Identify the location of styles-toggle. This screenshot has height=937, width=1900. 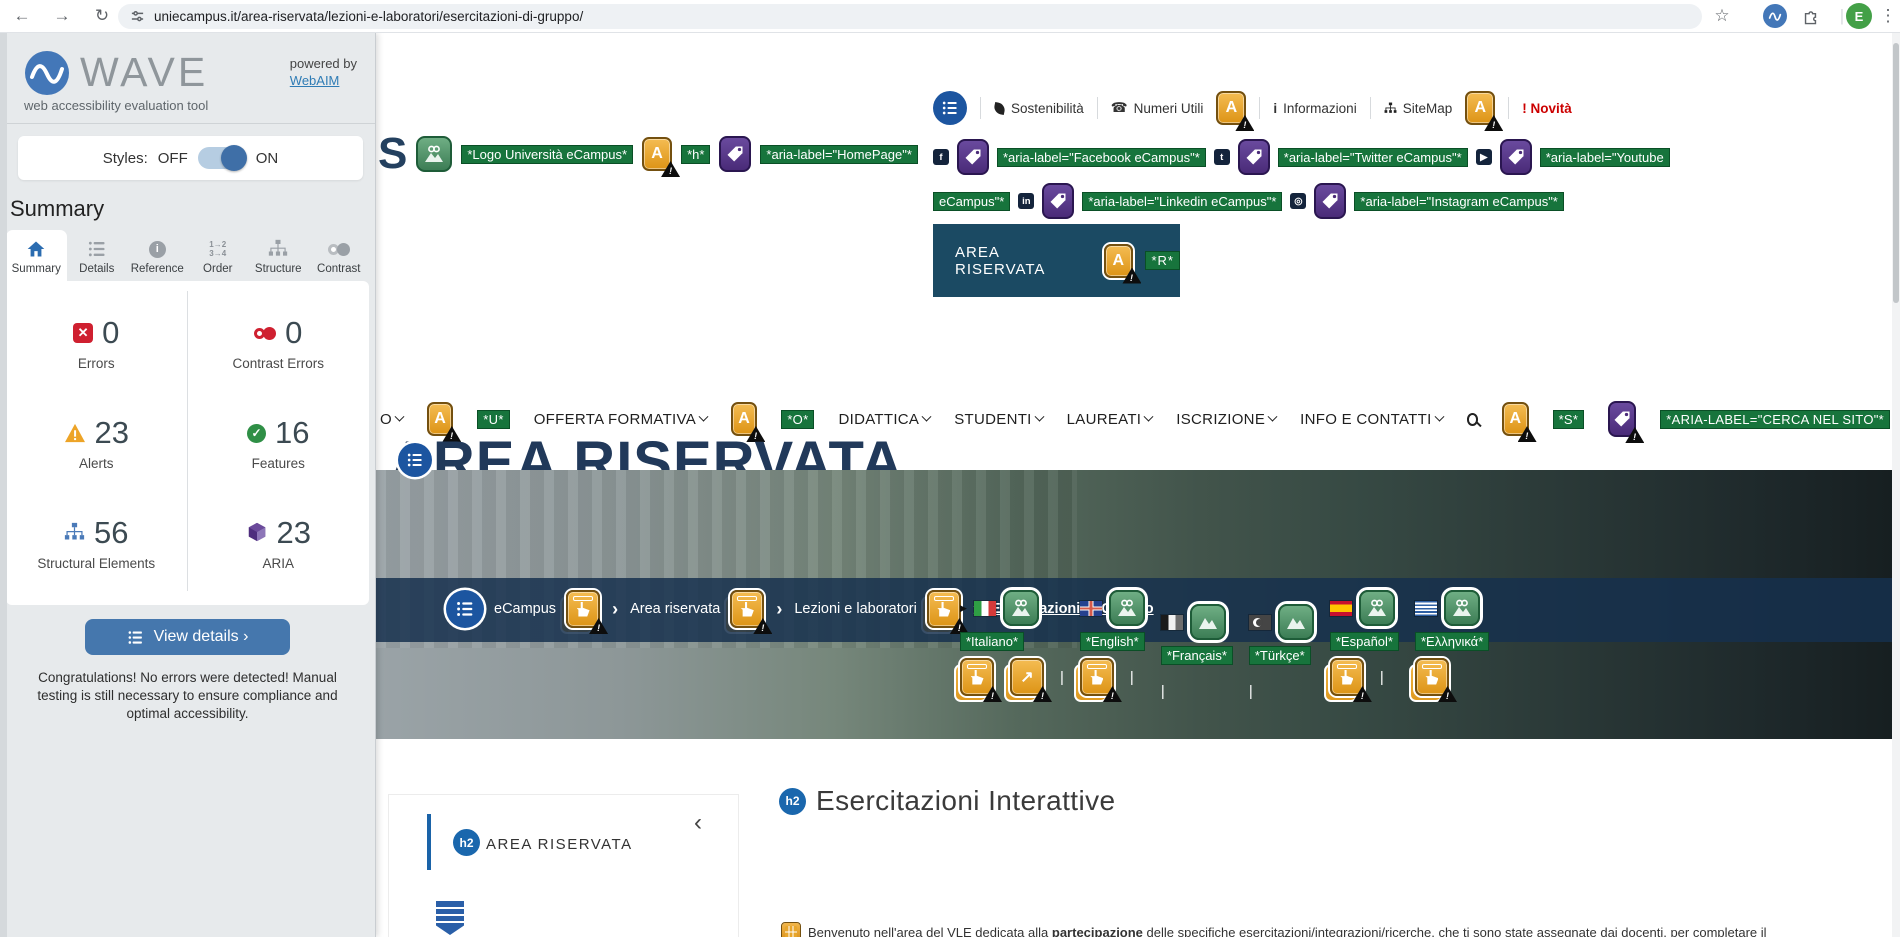
(222, 158).